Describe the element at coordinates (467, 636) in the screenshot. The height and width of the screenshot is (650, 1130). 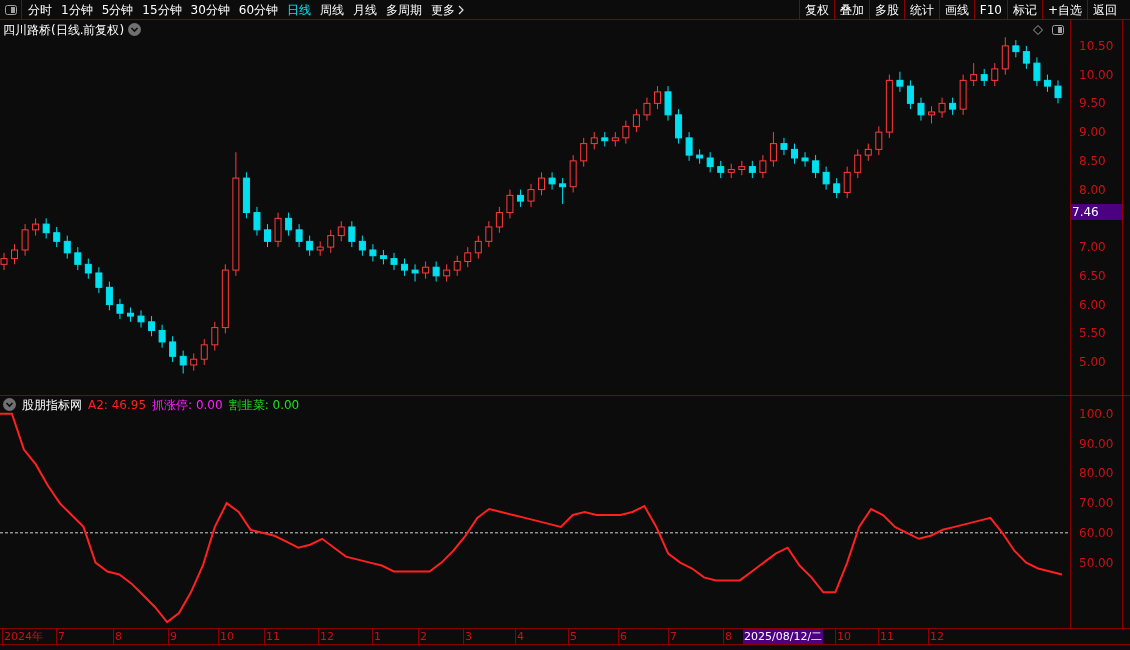
I see `date-axis-label: 3` at that location.